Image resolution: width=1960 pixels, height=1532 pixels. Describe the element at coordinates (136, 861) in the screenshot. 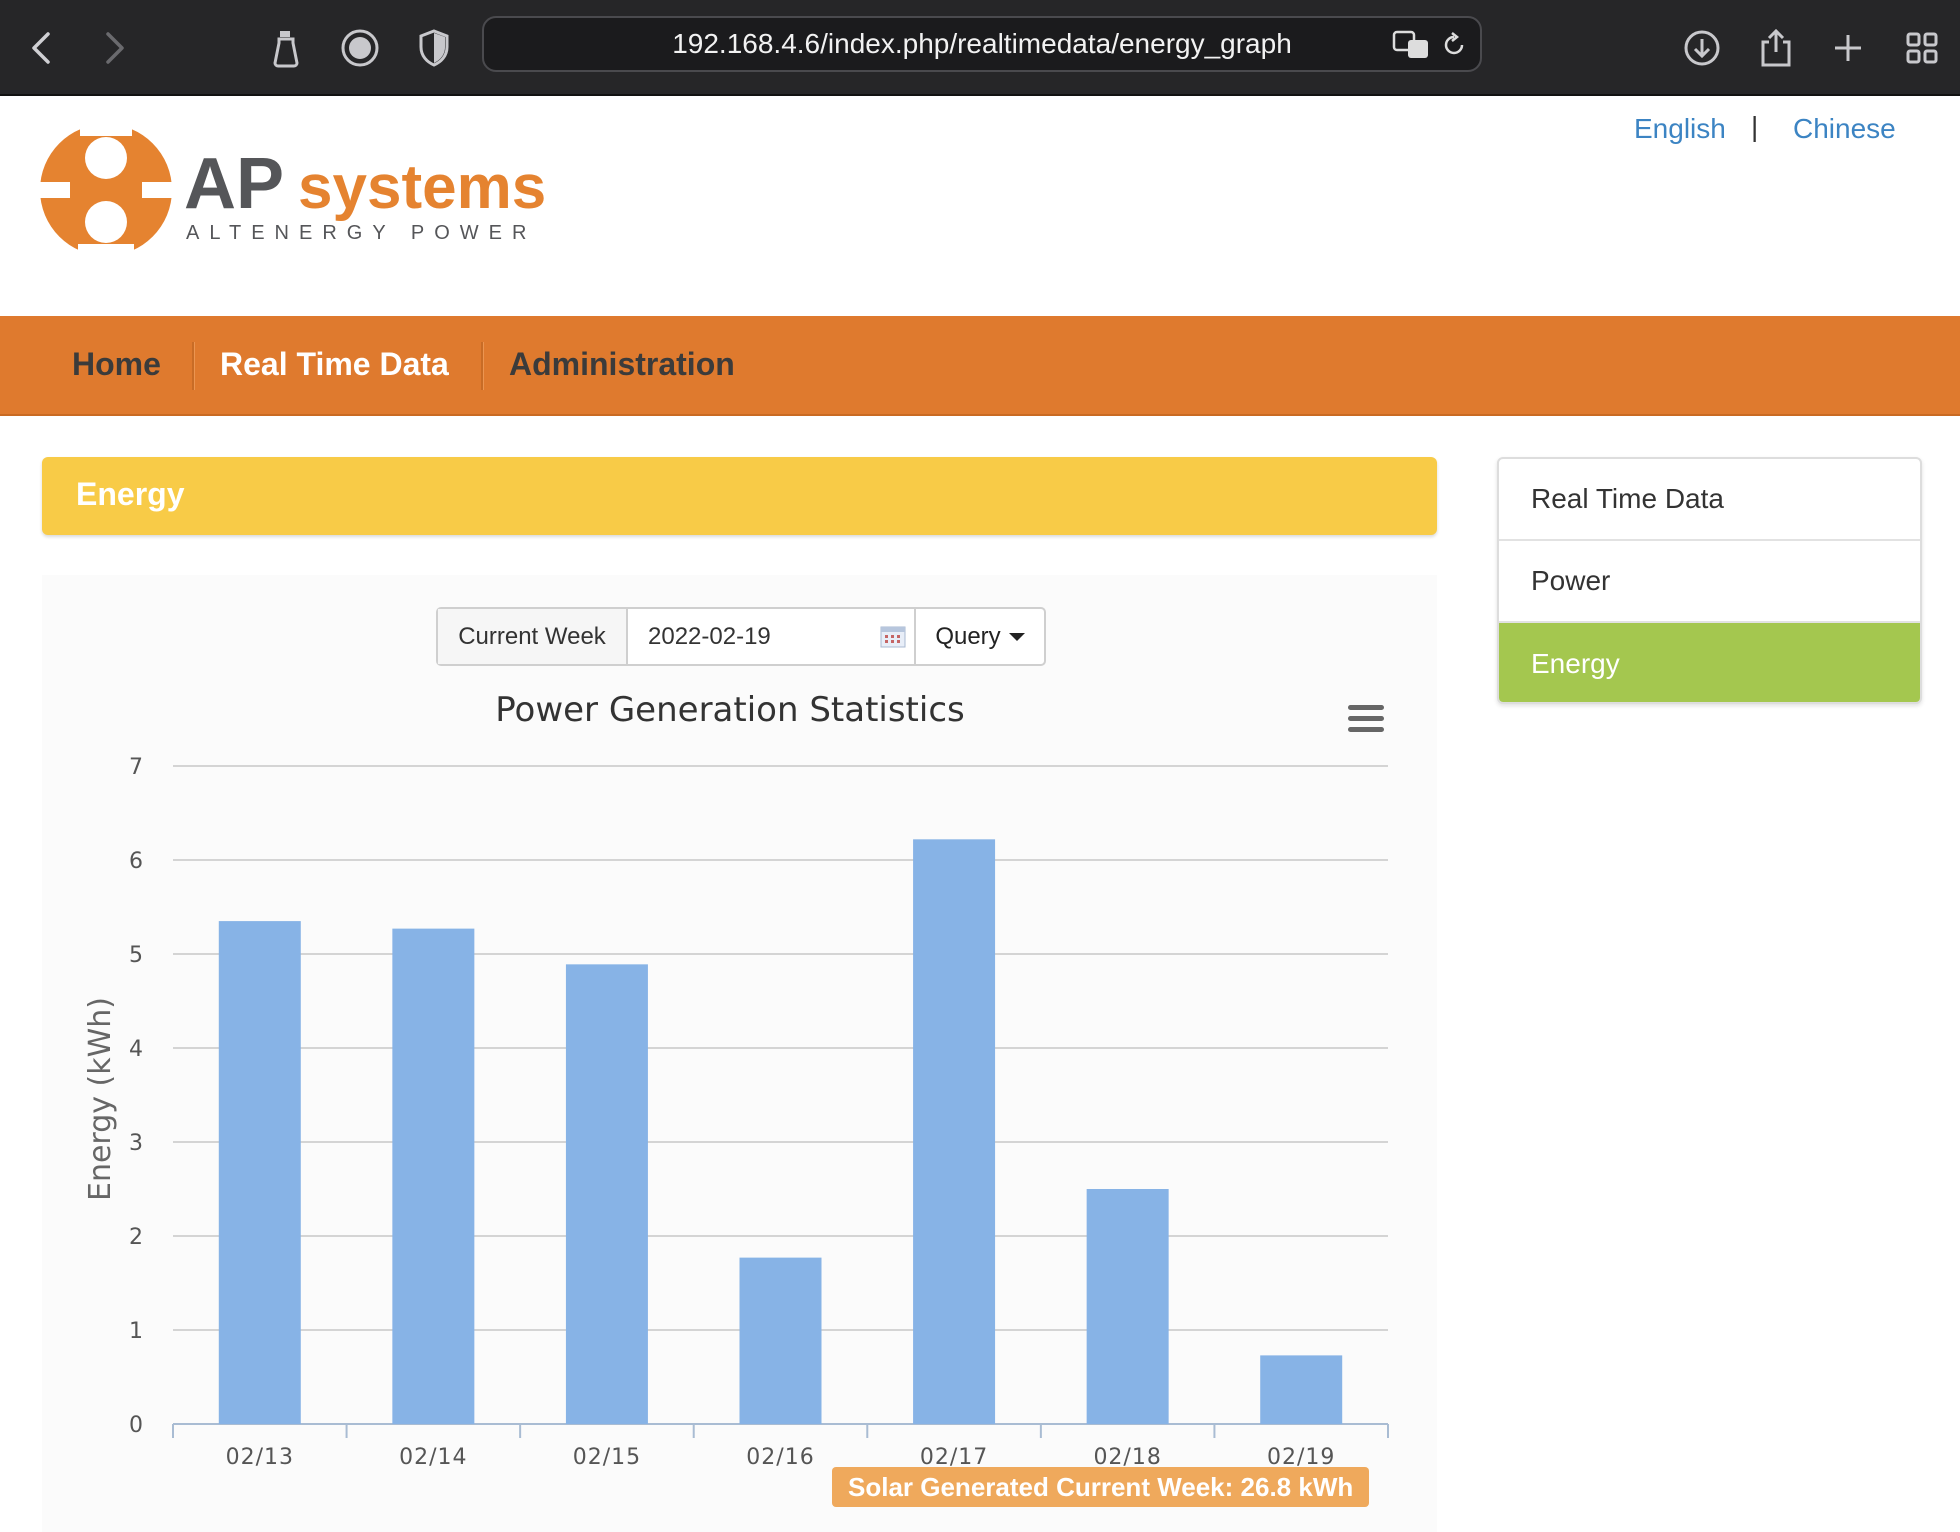

I see `y-tick-label: 6` at that location.